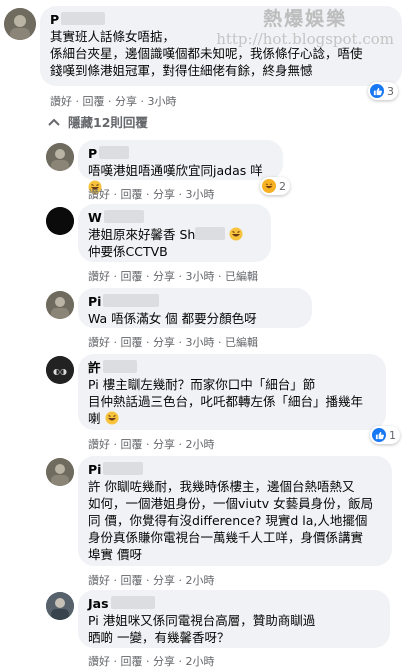 This screenshot has width=406, height=668. I want to click on reaction-count: 2, so click(275, 186).